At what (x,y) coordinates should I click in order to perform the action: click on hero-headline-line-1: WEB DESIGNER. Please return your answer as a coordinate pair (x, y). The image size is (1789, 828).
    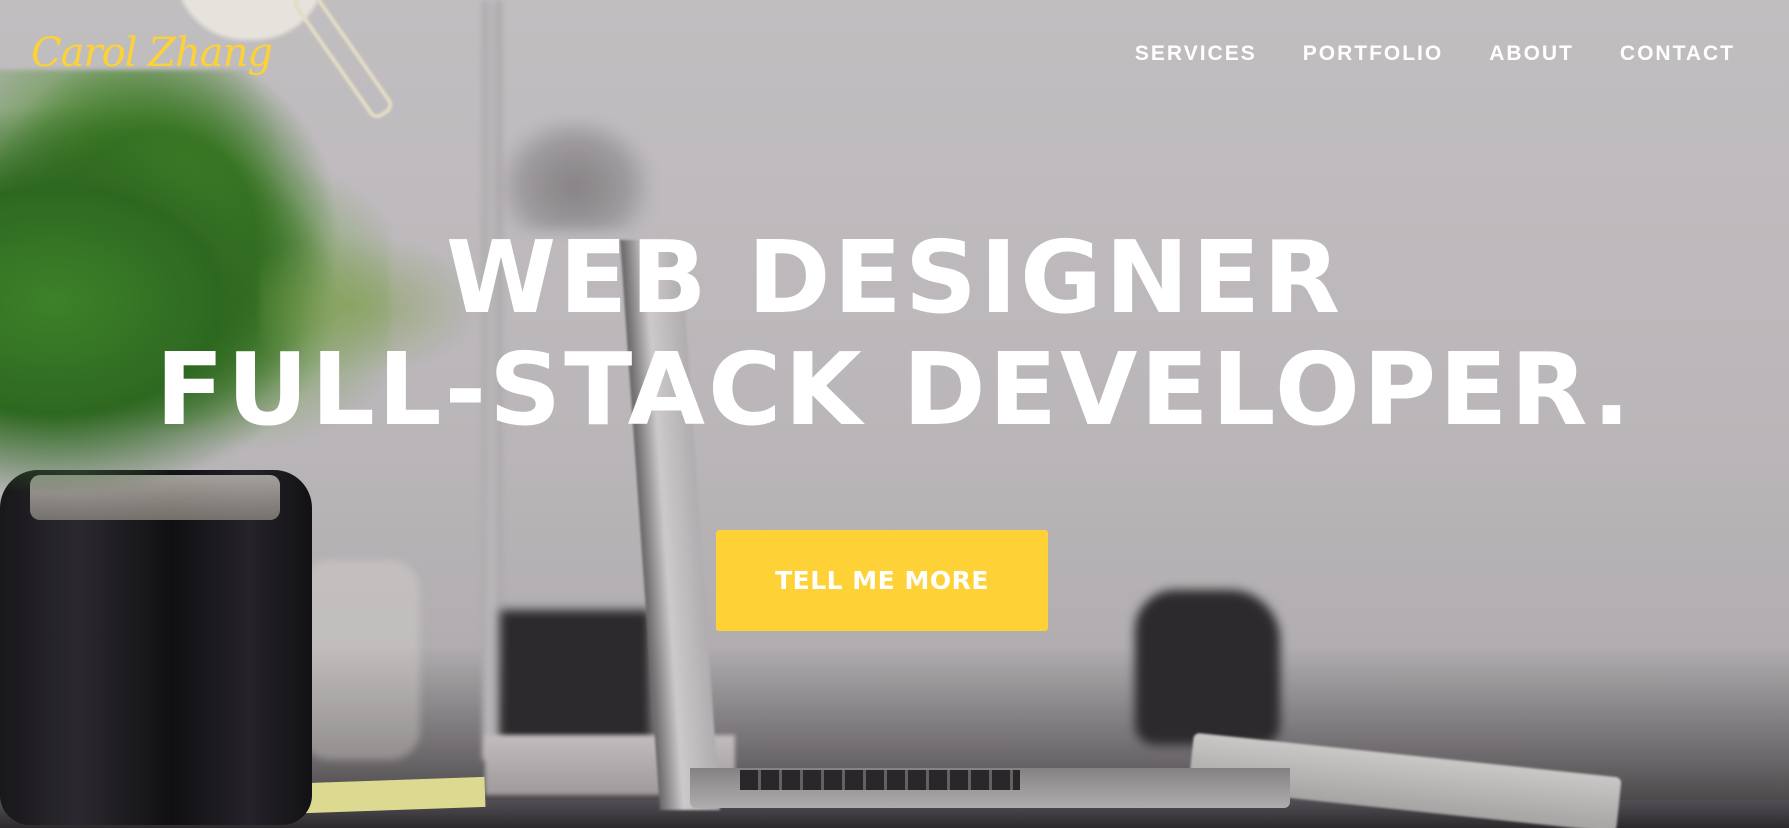
    Looking at the image, I should click on (894, 277).